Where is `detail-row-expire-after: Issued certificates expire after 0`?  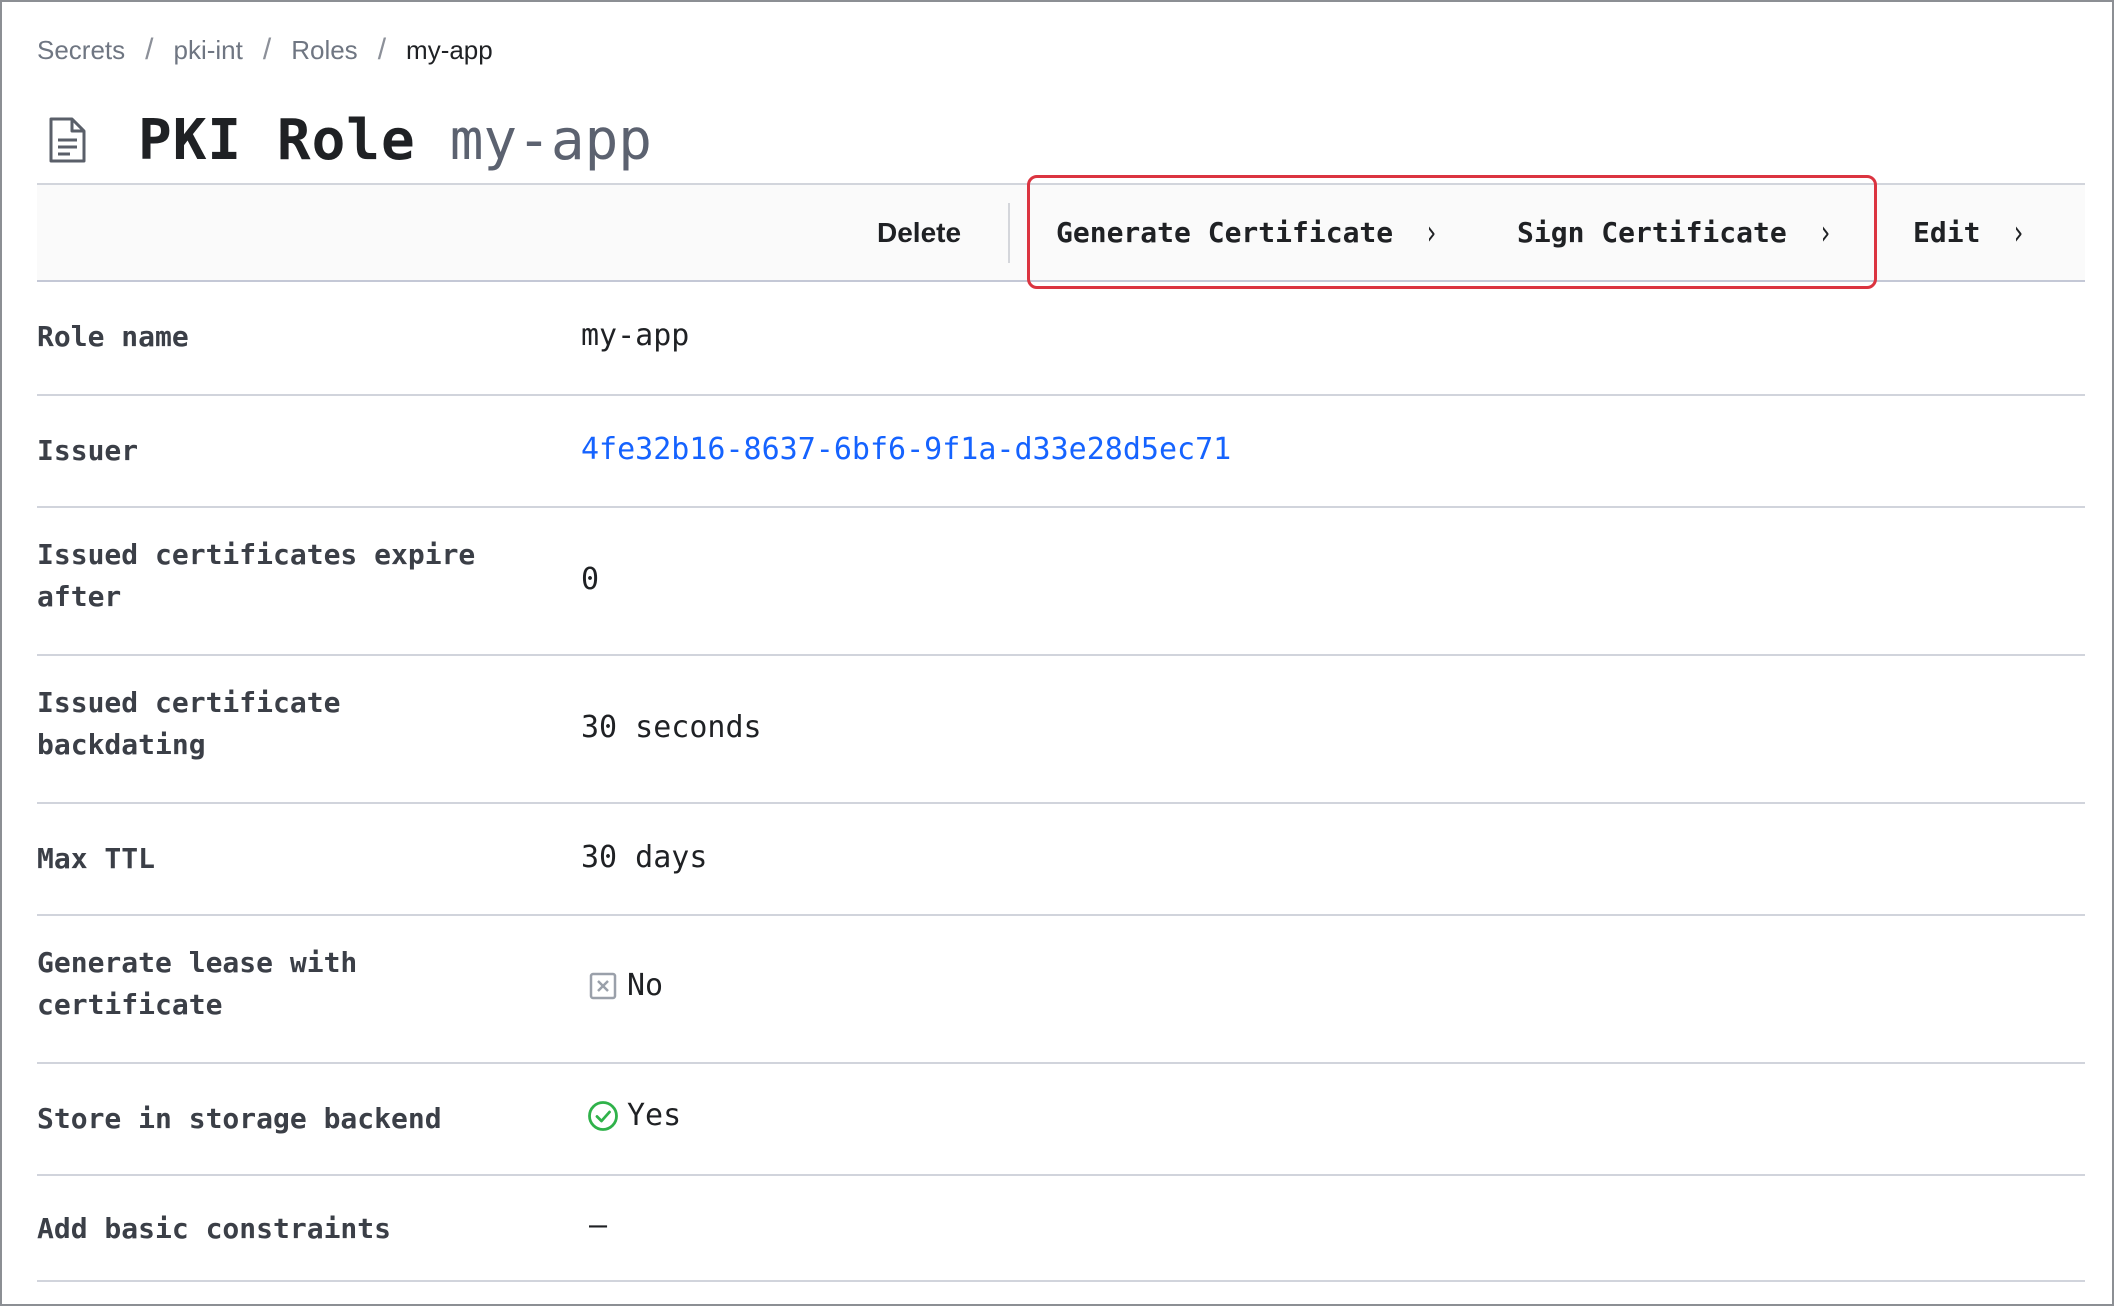
detail-row-expire-after: Issued certificates expire after 0 is located at coordinates (1061, 582).